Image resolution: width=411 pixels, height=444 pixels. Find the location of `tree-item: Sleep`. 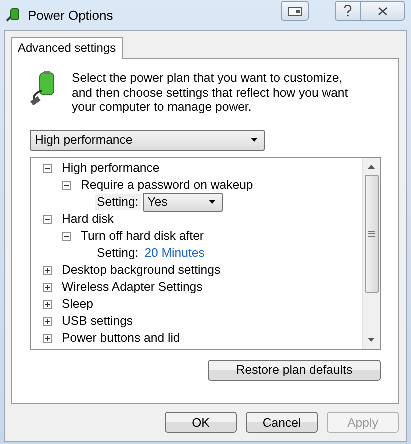

tree-item: Sleep is located at coordinates (78, 304).